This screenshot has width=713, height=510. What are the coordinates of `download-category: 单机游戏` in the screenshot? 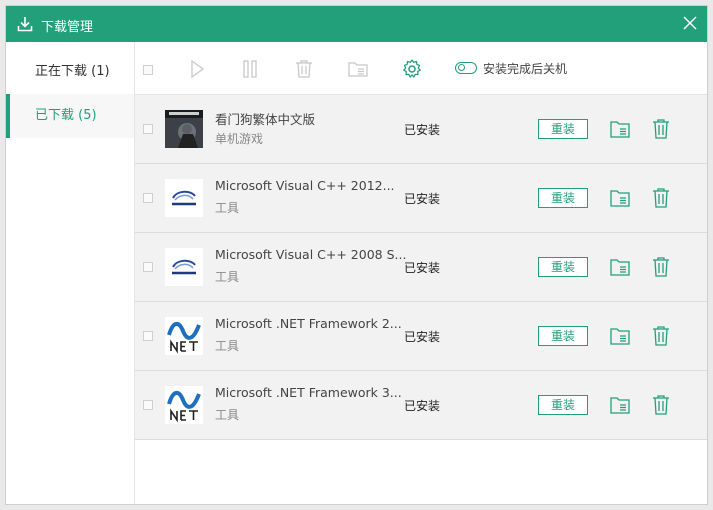 It's located at (239, 139).